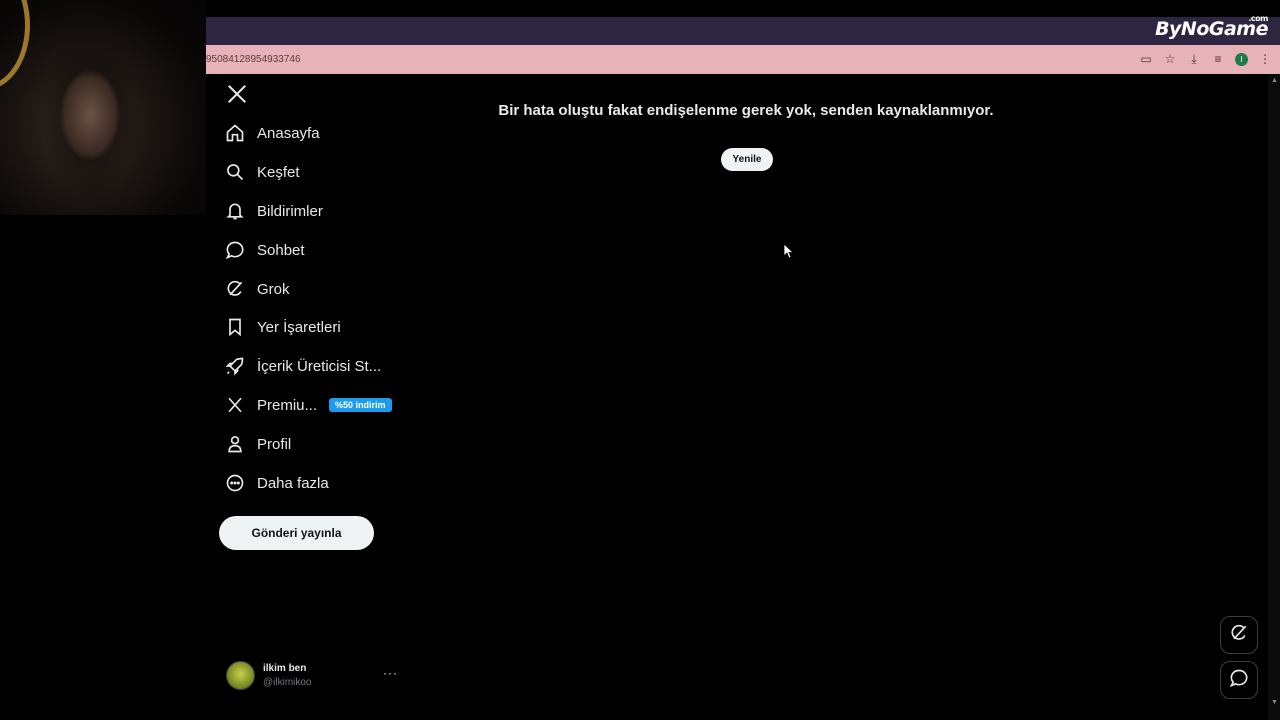  Describe the element at coordinates (235, 483) in the screenshot. I see `more-circle-icon` at that location.